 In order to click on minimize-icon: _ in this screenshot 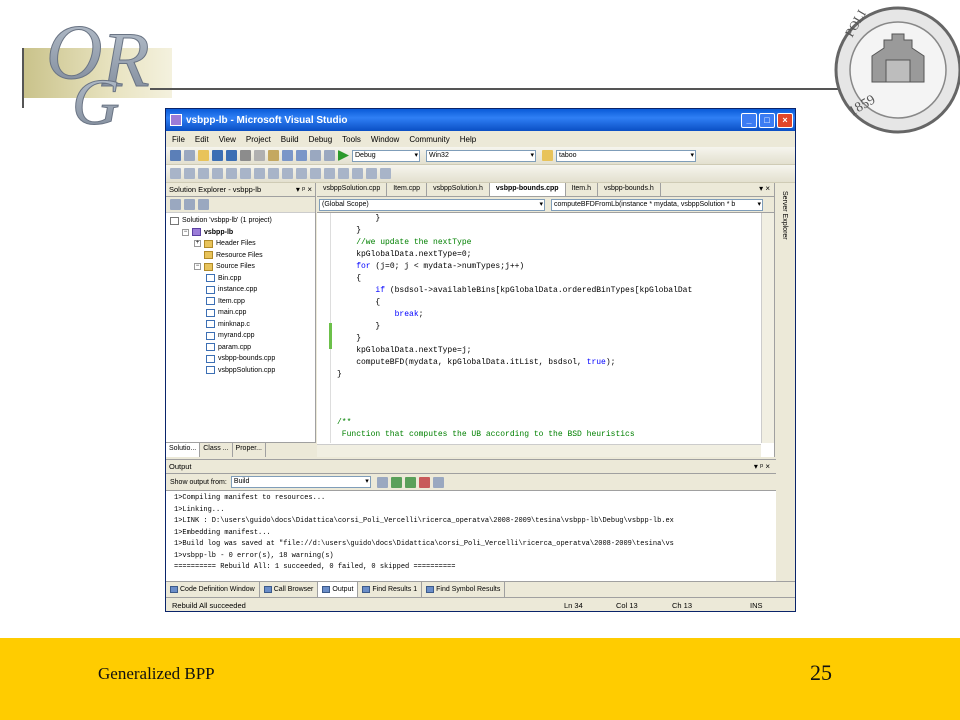, I will do `click(749, 120)`.